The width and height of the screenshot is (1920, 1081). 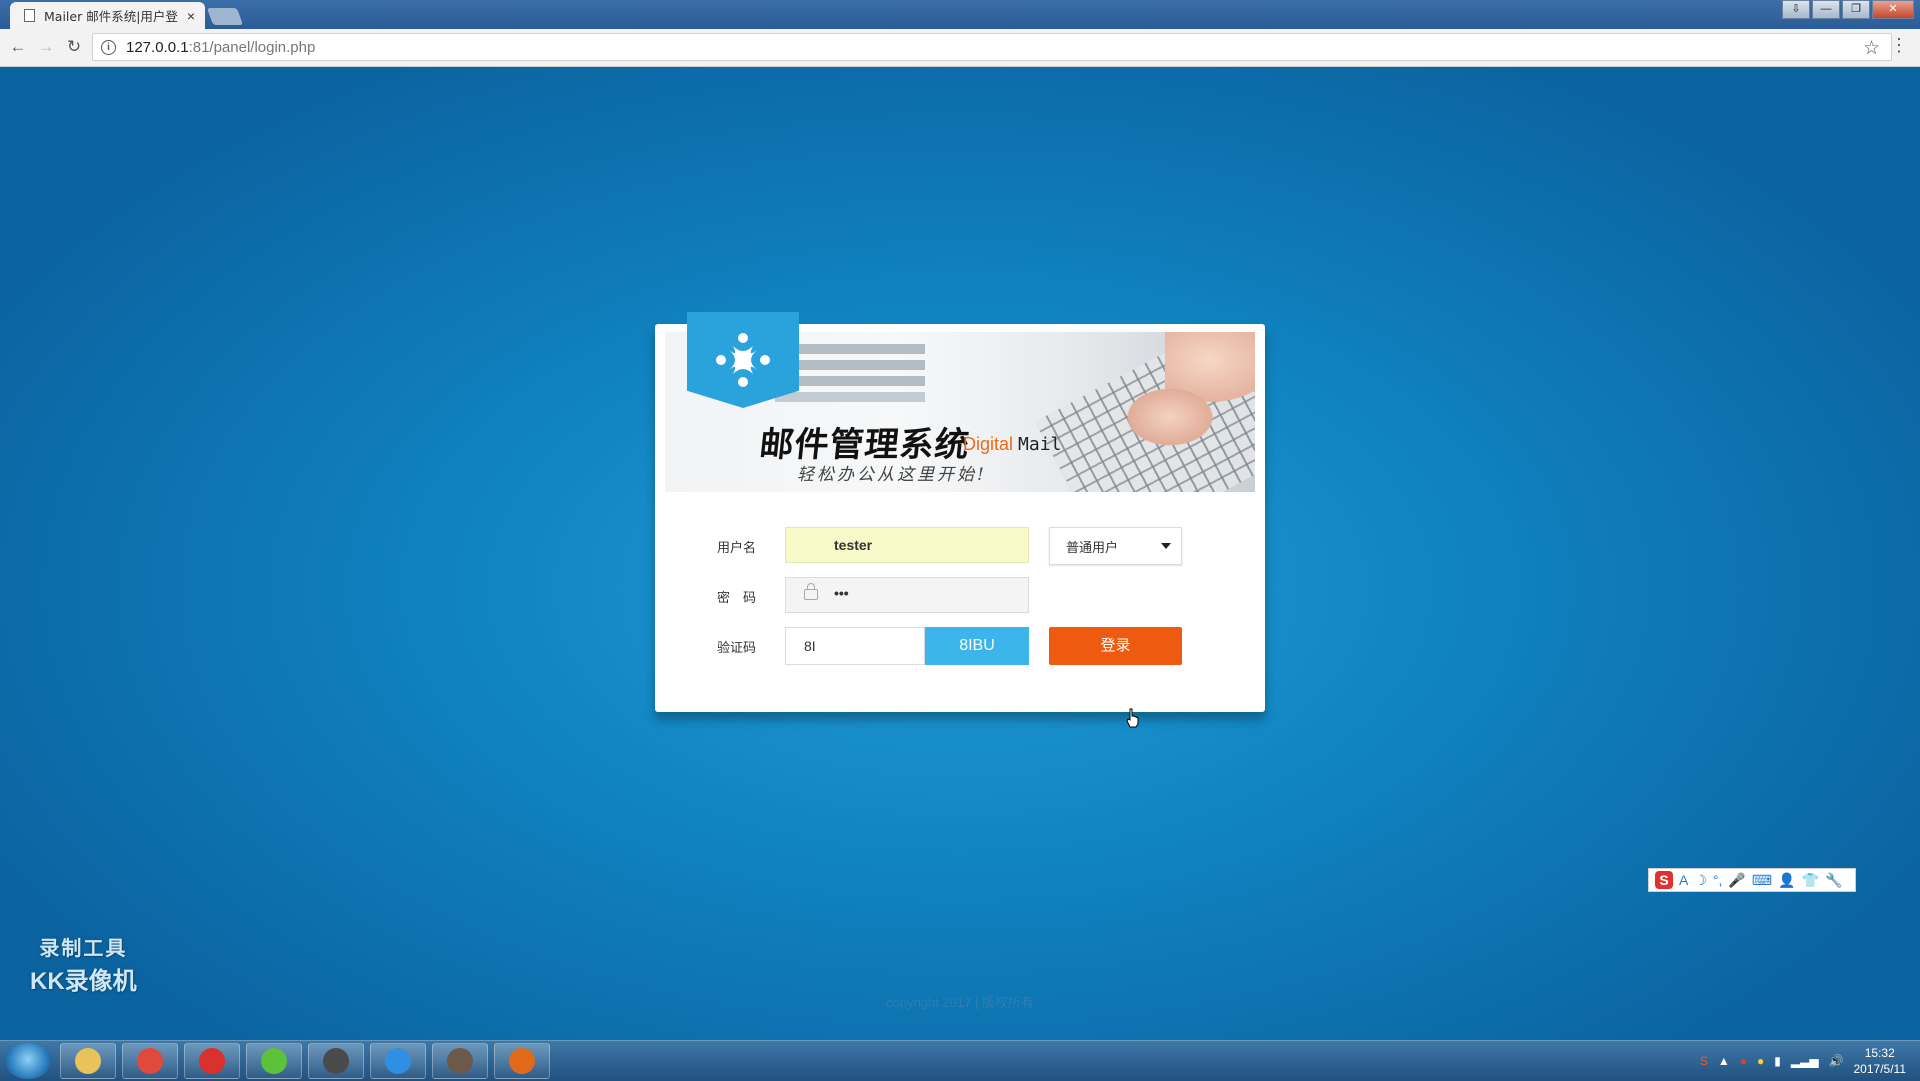 I want to click on taskbar: S ▲ ● ● ▮ ▂▃▅ 🔊 15:32 2017/5/11, so click(x=960, y=1060).